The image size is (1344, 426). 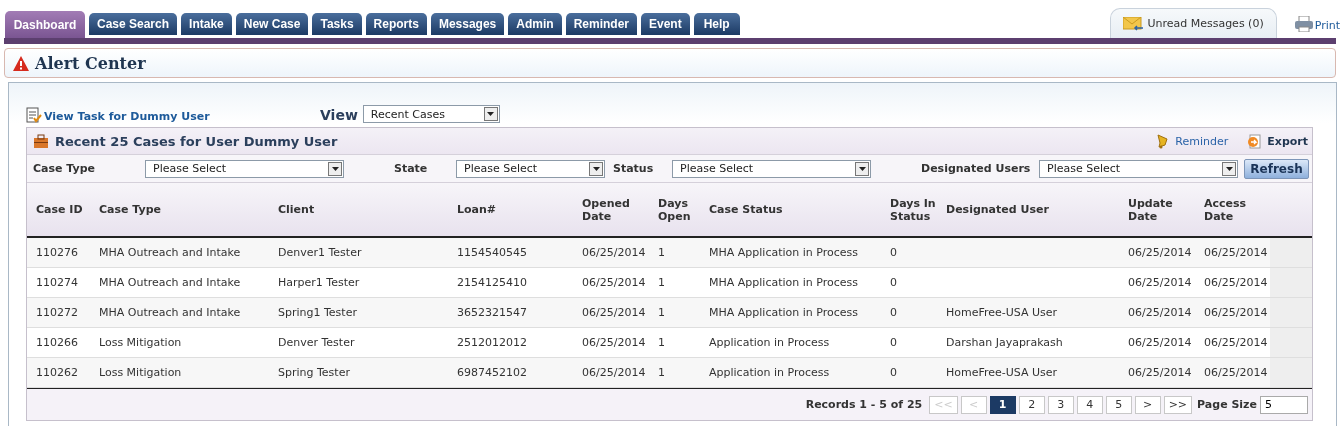 What do you see at coordinates (206, 24) in the screenshot?
I see `nav-tab: Intake` at bounding box center [206, 24].